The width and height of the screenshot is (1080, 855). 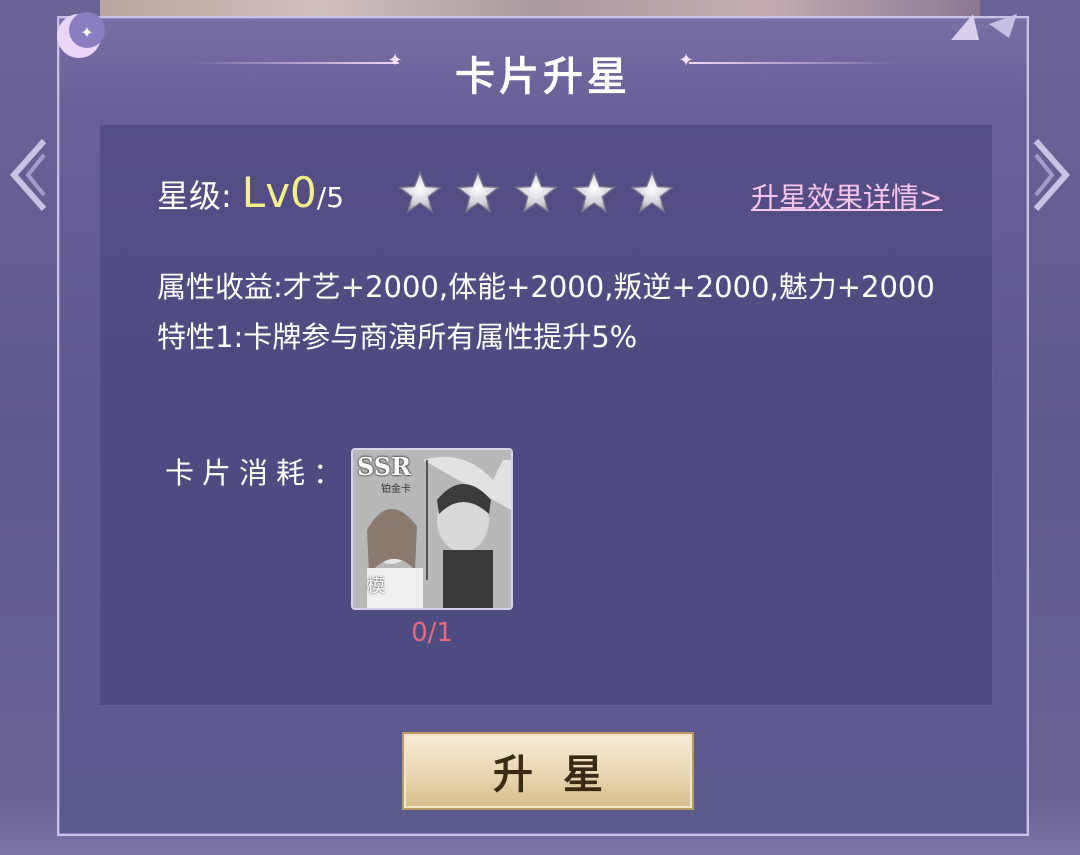 What do you see at coordinates (258, 473) in the screenshot?
I see `card-consume-label: 卡片消耗：` at bounding box center [258, 473].